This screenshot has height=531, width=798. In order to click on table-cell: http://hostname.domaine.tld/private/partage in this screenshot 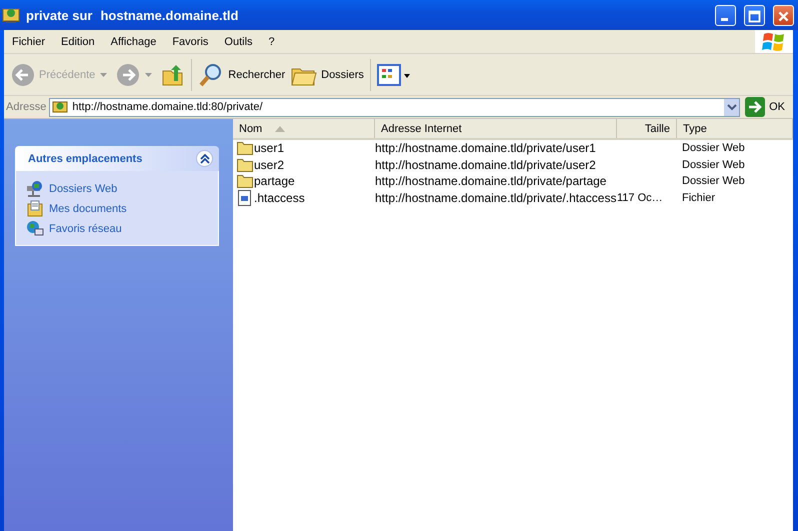, I will do `click(490, 181)`.